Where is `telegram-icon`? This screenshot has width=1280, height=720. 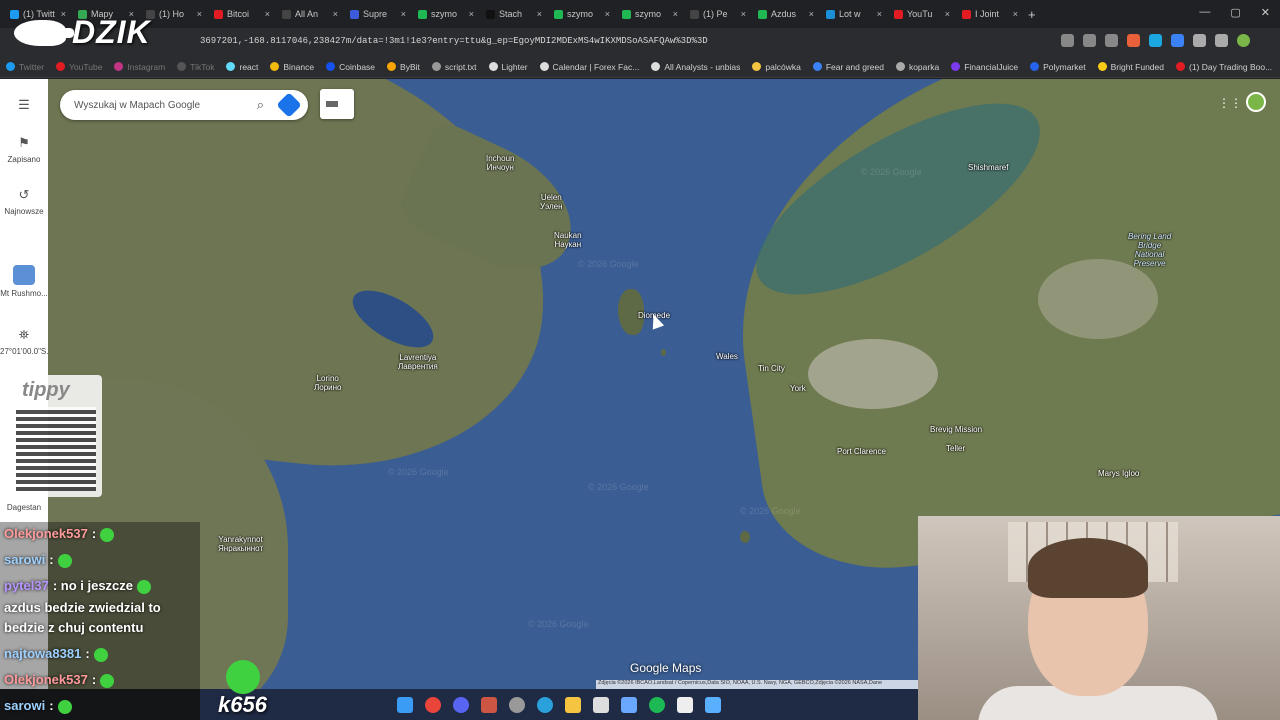 telegram-icon is located at coordinates (545, 704).